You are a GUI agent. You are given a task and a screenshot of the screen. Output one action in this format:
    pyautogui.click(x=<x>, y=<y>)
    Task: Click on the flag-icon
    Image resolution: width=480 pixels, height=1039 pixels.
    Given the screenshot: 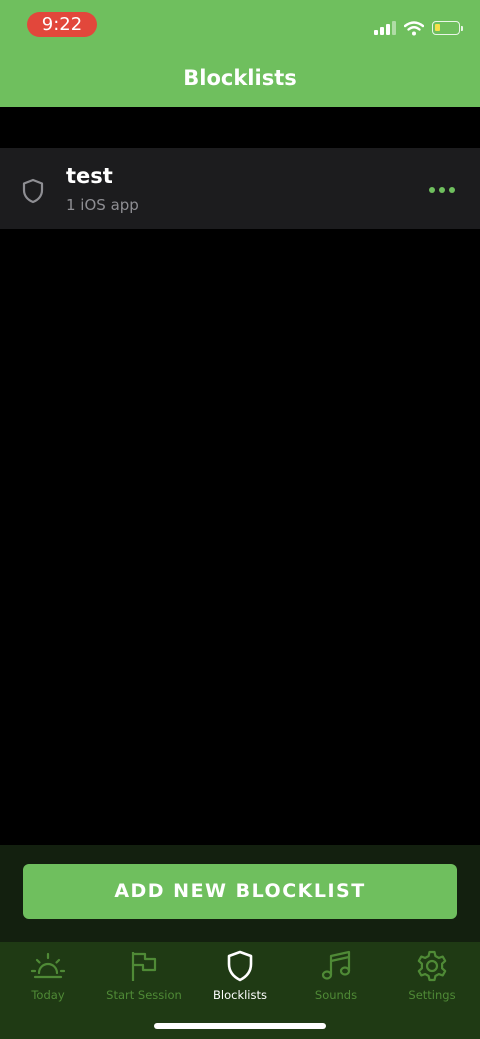 What is the action you would take?
    pyautogui.click(x=144, y=966)
    